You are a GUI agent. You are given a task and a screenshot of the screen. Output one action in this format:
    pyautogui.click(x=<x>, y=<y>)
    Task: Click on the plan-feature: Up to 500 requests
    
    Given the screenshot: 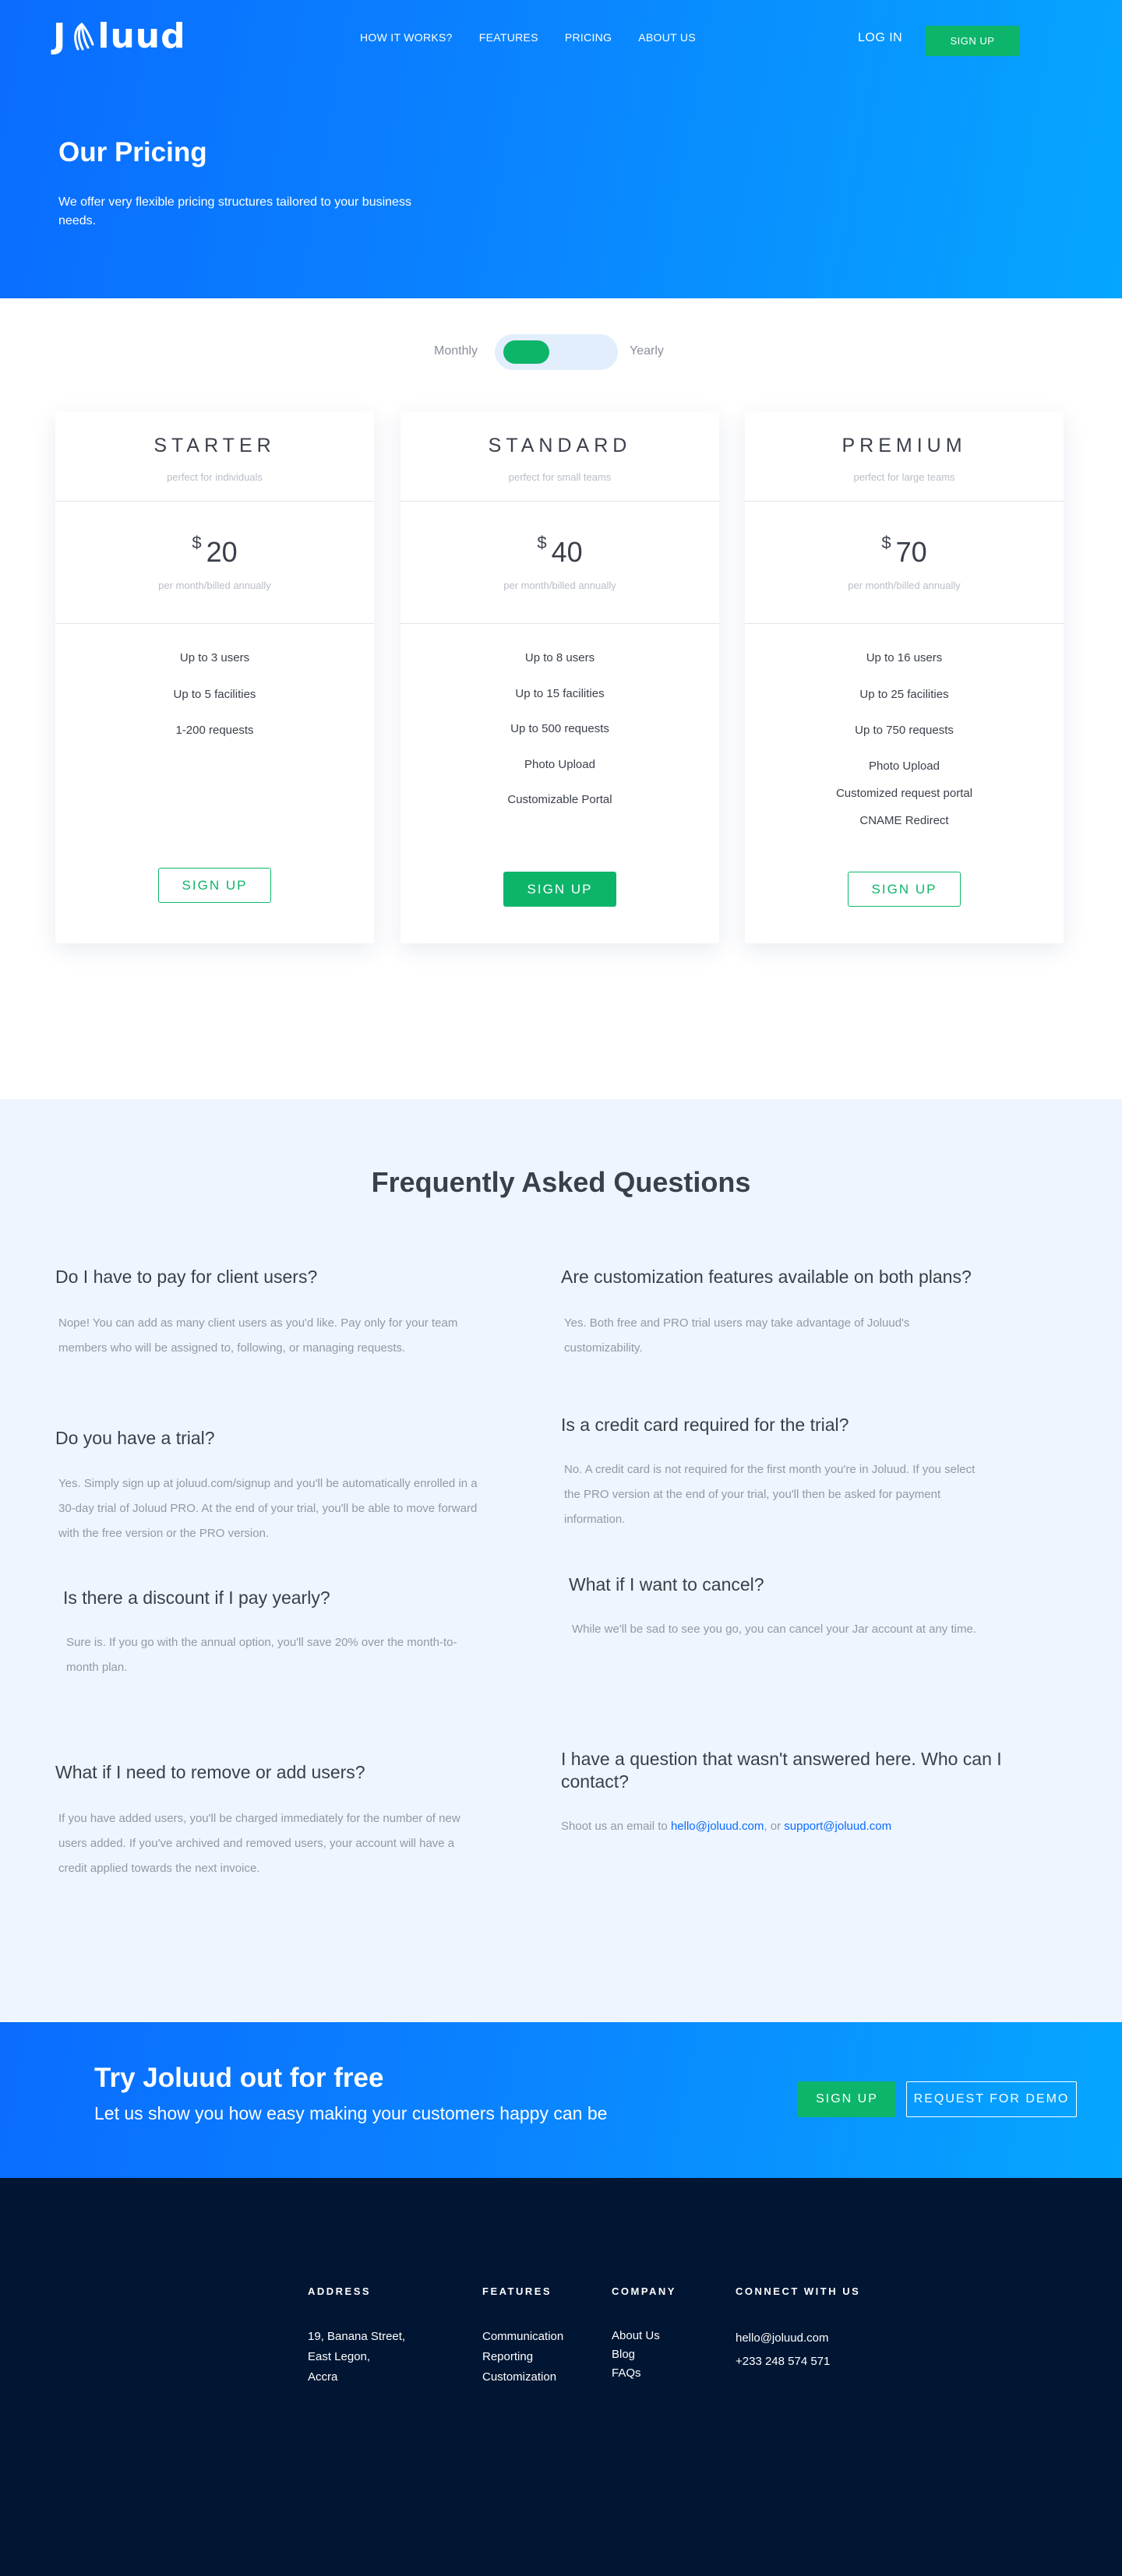 What is the action you would take?
    pyautogui.click(x=559, y=728)
    